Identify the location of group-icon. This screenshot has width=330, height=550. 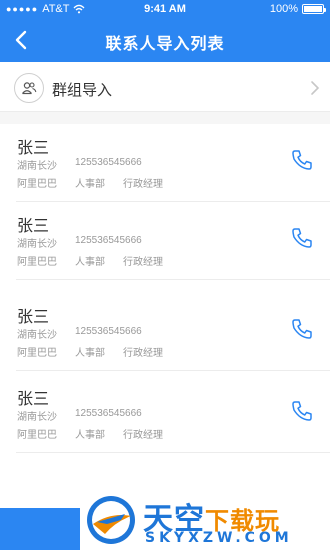
(29, 88).